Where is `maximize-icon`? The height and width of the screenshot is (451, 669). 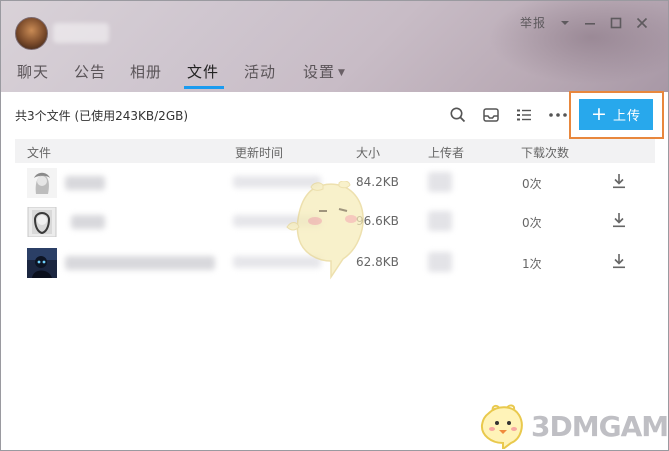
maximize-icon is located at coordinates (616, 23).